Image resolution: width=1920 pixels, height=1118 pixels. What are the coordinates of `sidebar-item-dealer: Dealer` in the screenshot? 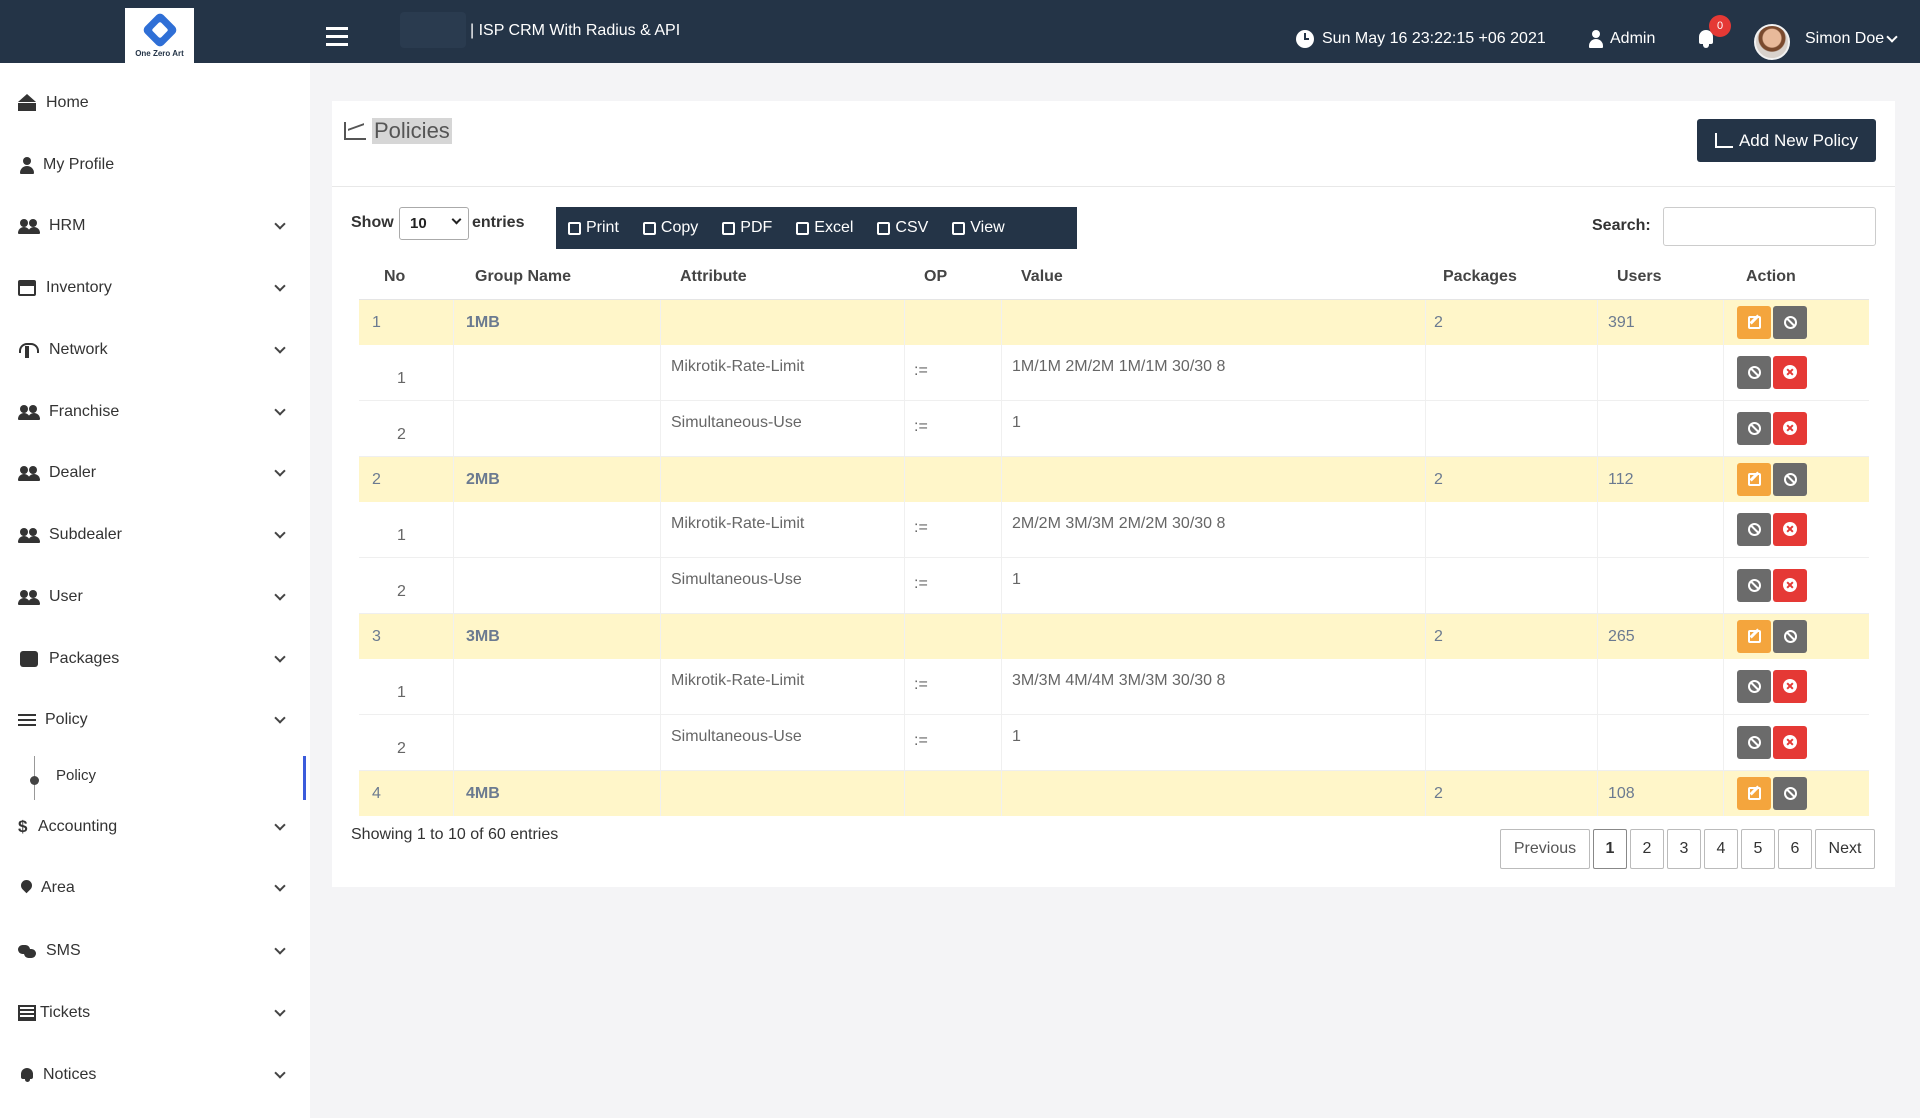 It's located at (155, 473).